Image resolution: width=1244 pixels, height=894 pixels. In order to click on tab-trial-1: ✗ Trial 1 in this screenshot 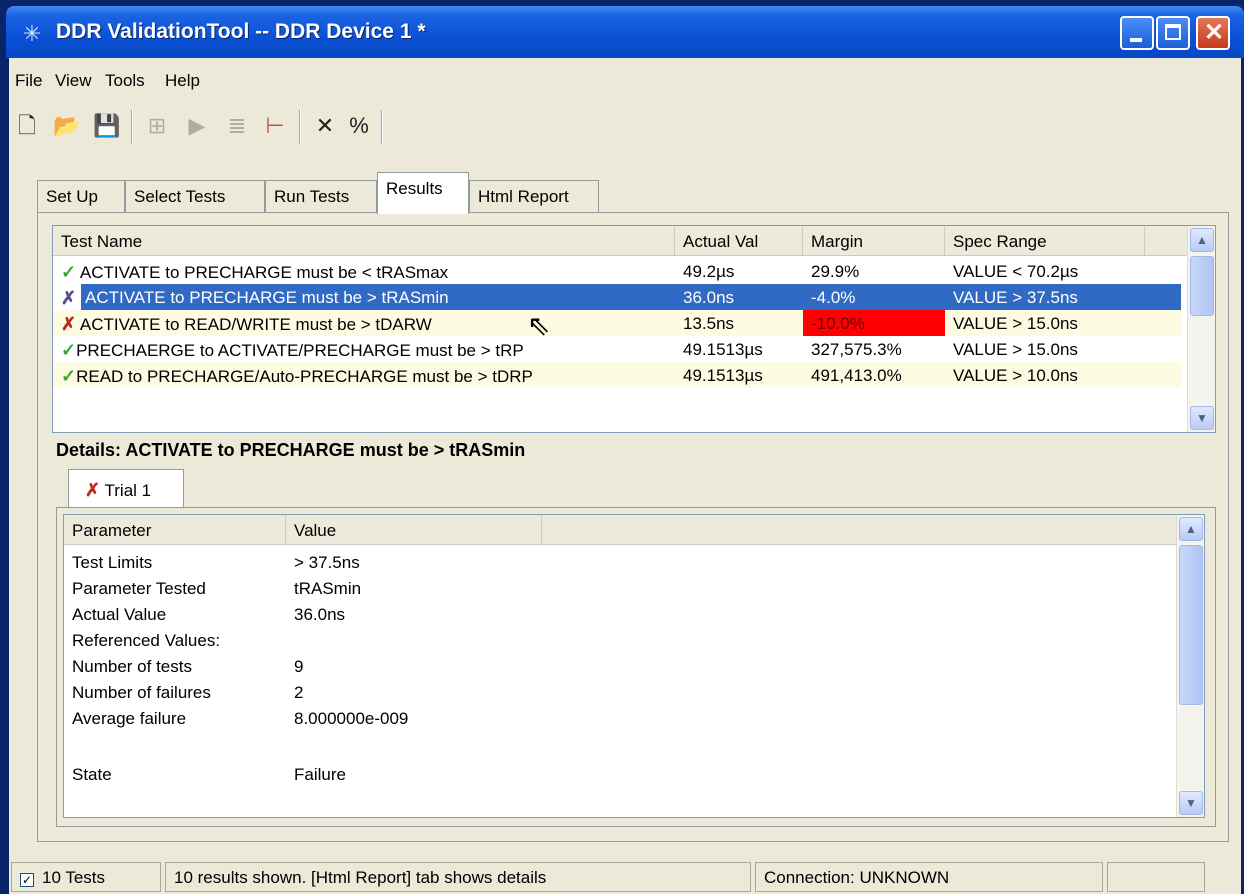, I will do `click(126, 489)`.